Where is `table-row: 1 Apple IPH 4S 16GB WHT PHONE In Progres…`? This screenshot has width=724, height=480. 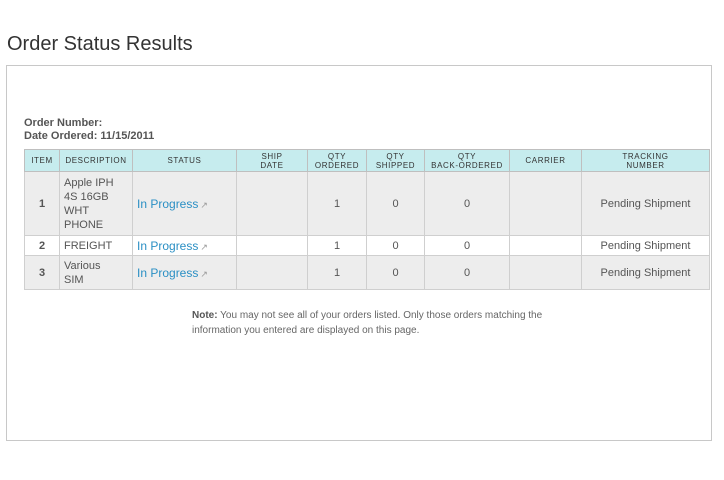
table-row: 1 Apple IPH 4S 16GB WHT PHONE In Progres… is located at coordinates (367, 203).